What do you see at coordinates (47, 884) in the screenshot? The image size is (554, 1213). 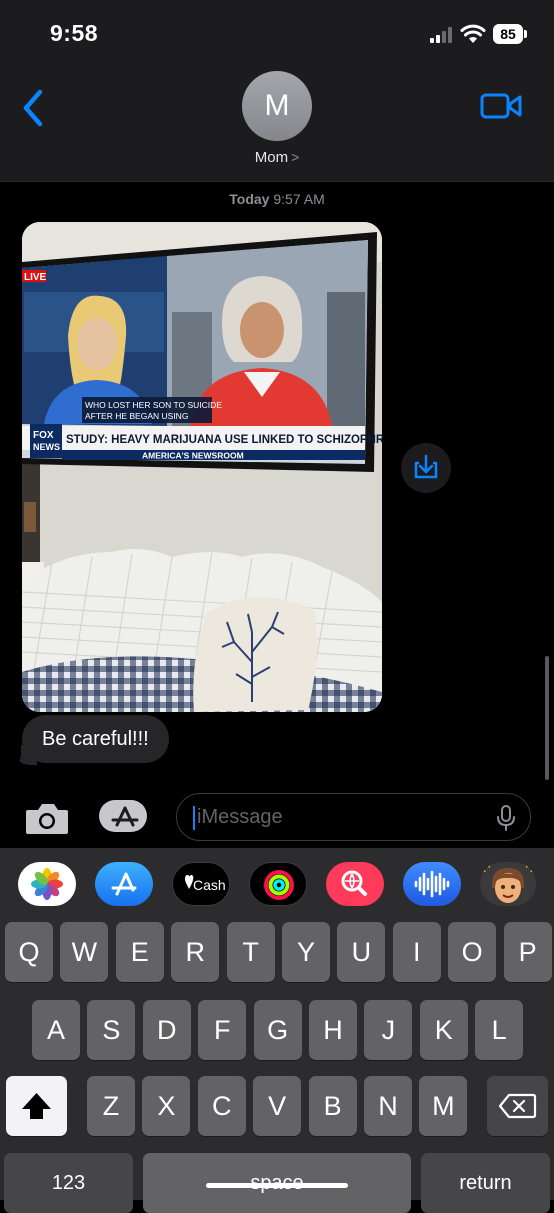 I see `photos-app-icon` at bounding box center [47, 884].